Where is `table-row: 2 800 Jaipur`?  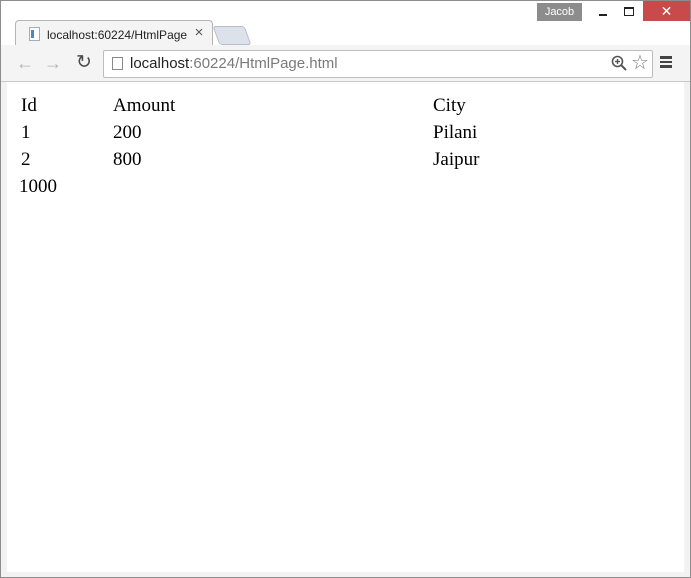
table-row: 2 800 Jaipur is located at coordinates (310, 159).